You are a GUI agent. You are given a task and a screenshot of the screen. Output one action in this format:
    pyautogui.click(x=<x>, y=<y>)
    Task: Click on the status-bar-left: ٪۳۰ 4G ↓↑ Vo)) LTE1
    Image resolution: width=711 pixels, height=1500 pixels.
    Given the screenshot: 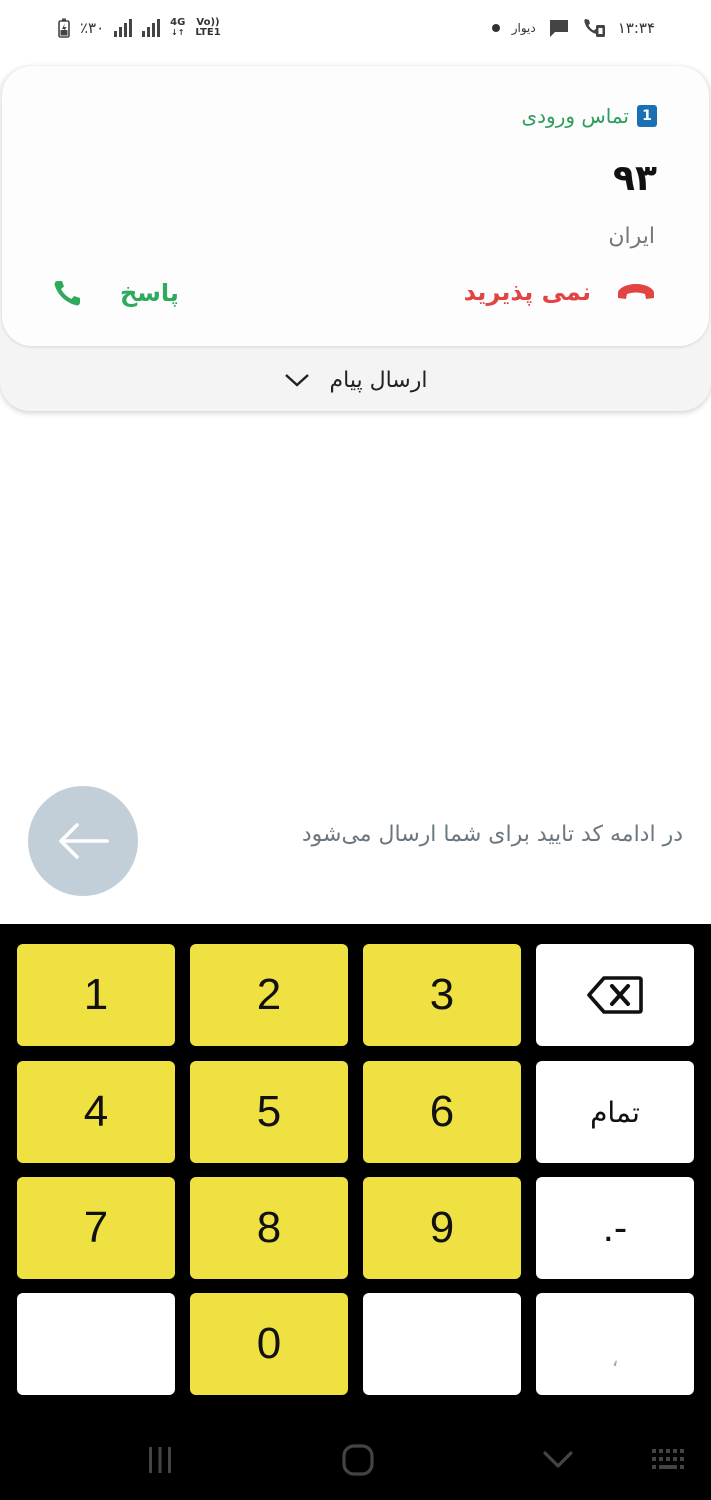 What is the action you would take?
    pyautogui.click(x=139, y=28)
    